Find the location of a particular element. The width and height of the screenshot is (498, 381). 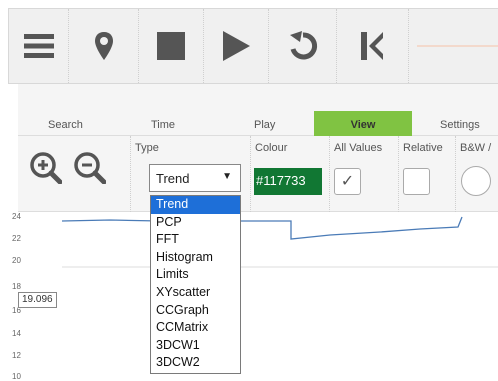

colour-value: #117733 is located at coordinates (281, 180).